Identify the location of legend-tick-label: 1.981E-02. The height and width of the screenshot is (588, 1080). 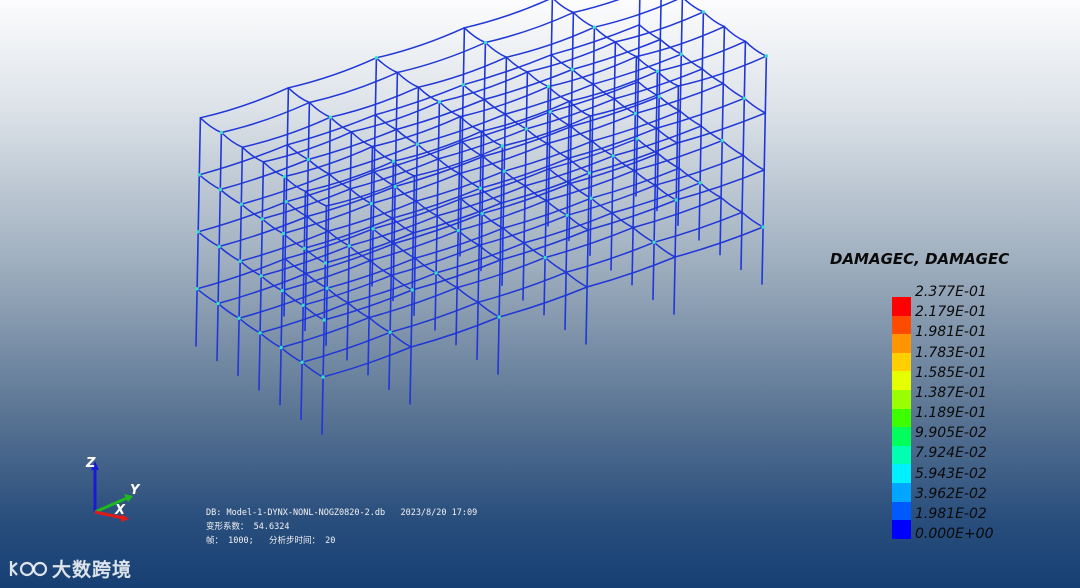
(951, 513).